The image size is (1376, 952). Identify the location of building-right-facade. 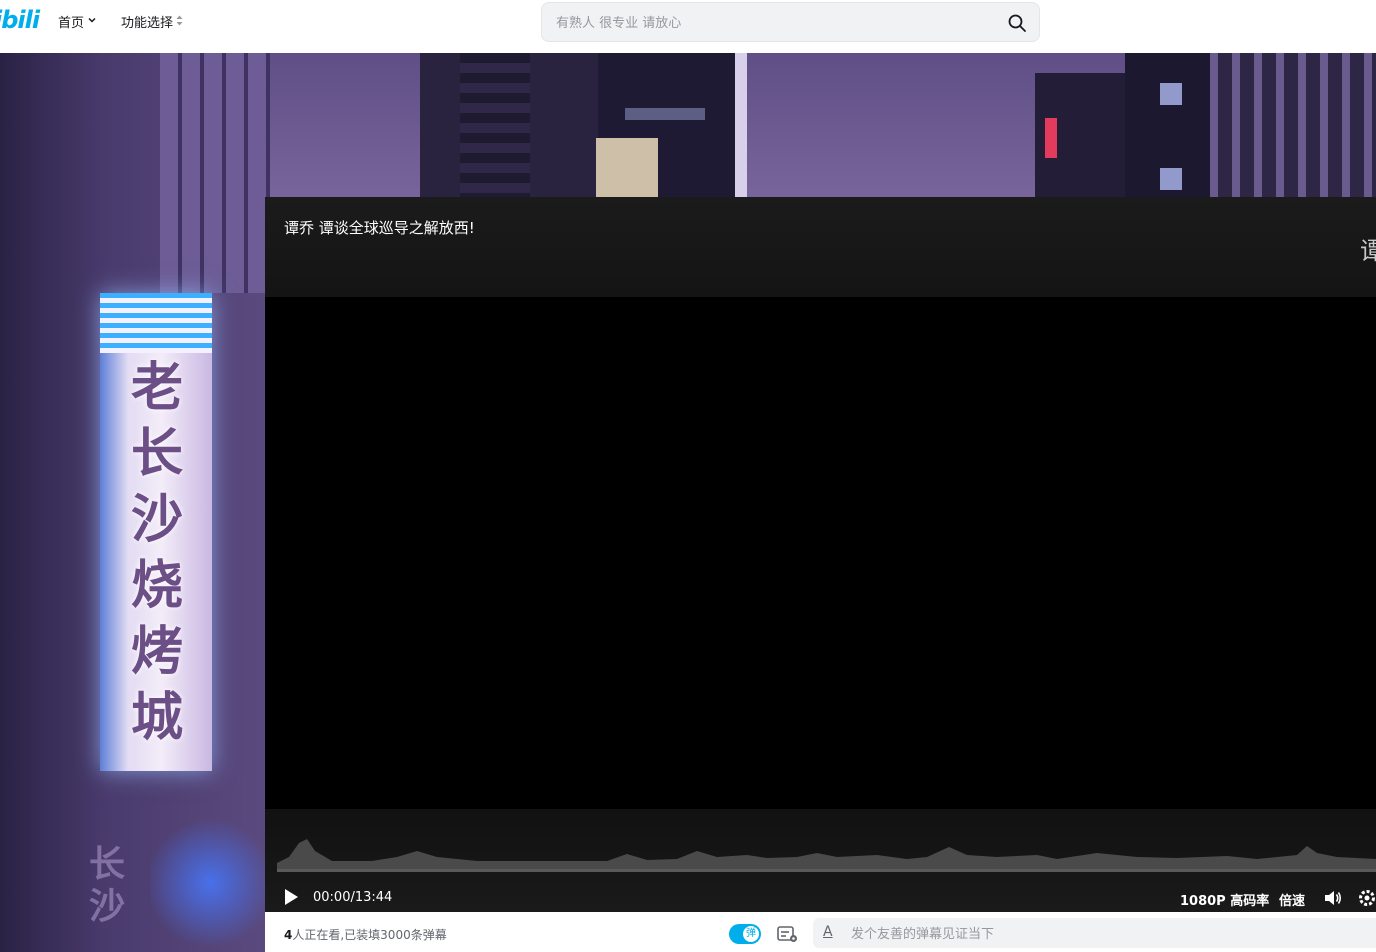
(1293, 125).